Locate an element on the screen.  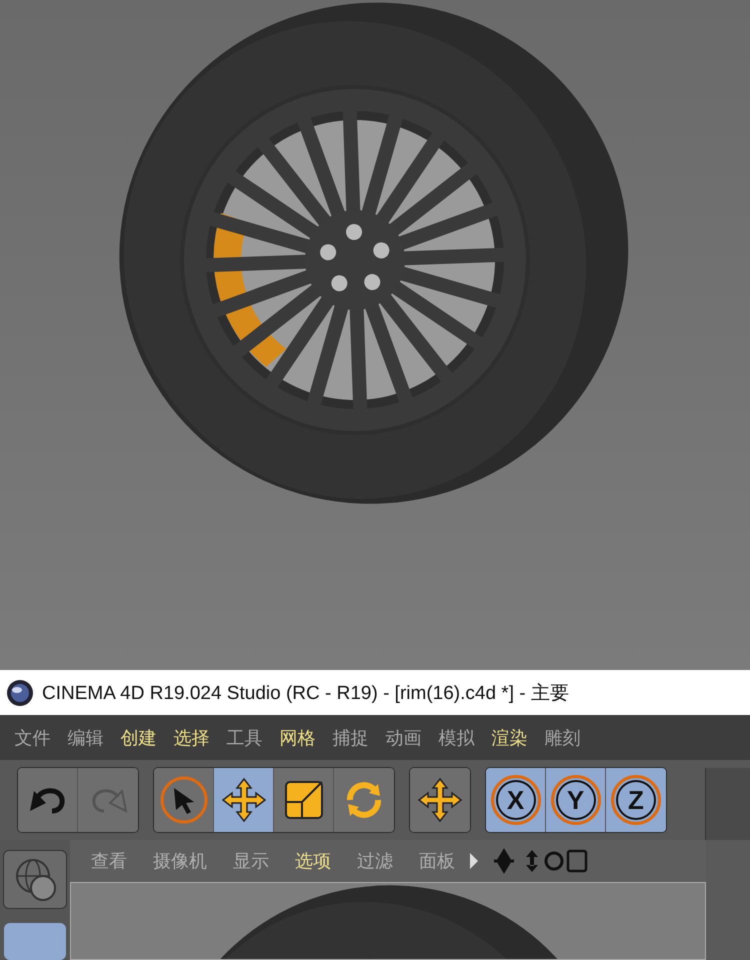
viewport-menu-item: 摄像机 is located at coordinates (180, 861).